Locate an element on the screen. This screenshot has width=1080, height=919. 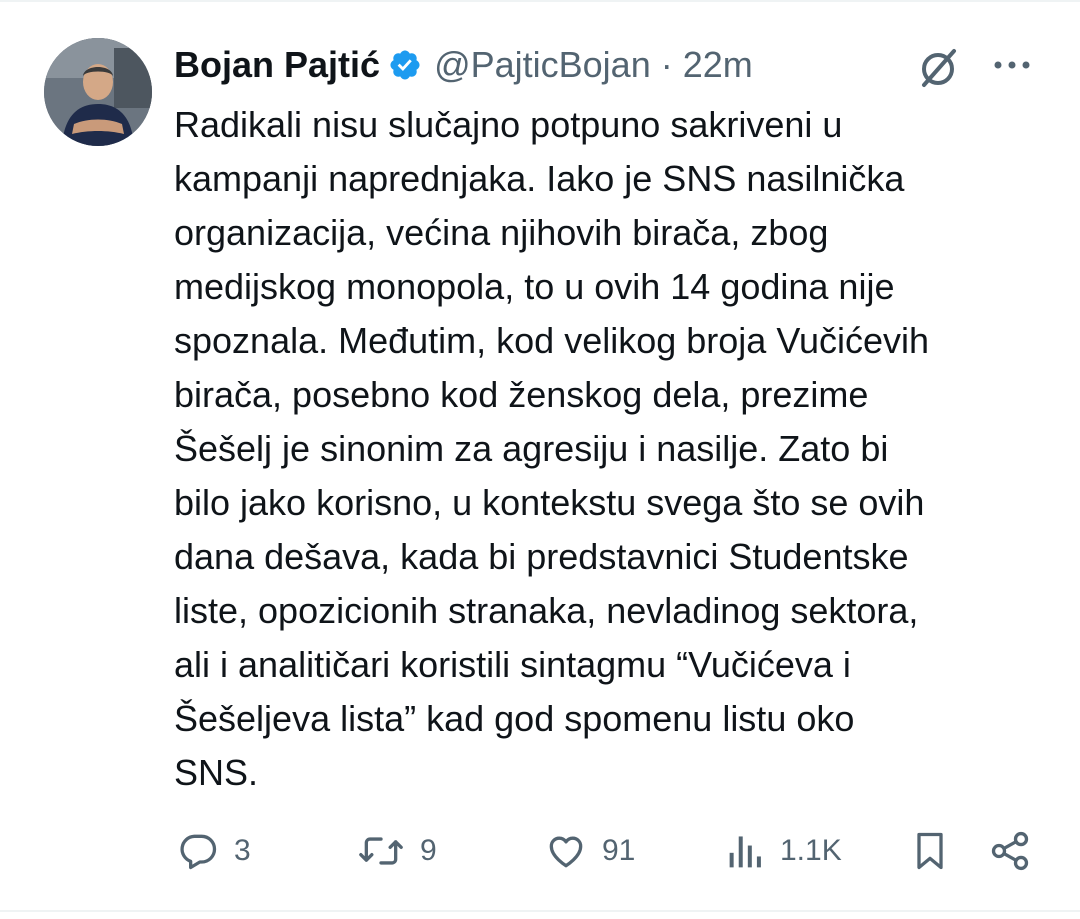
views-button: 1.1K is located at coordinates (784, 851).